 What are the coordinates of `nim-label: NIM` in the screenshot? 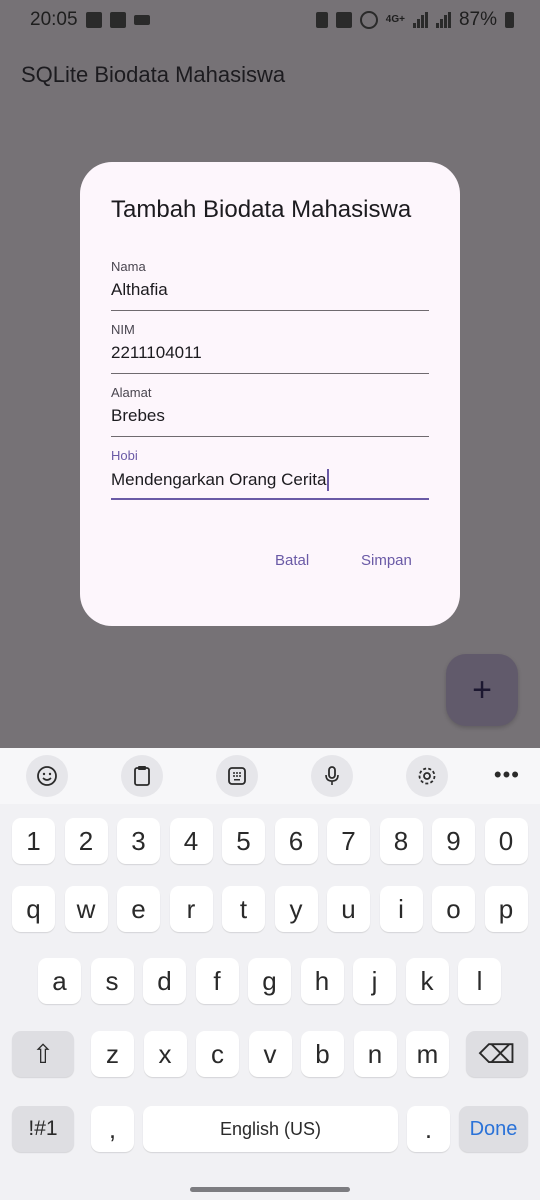 It's located at (123, 329).